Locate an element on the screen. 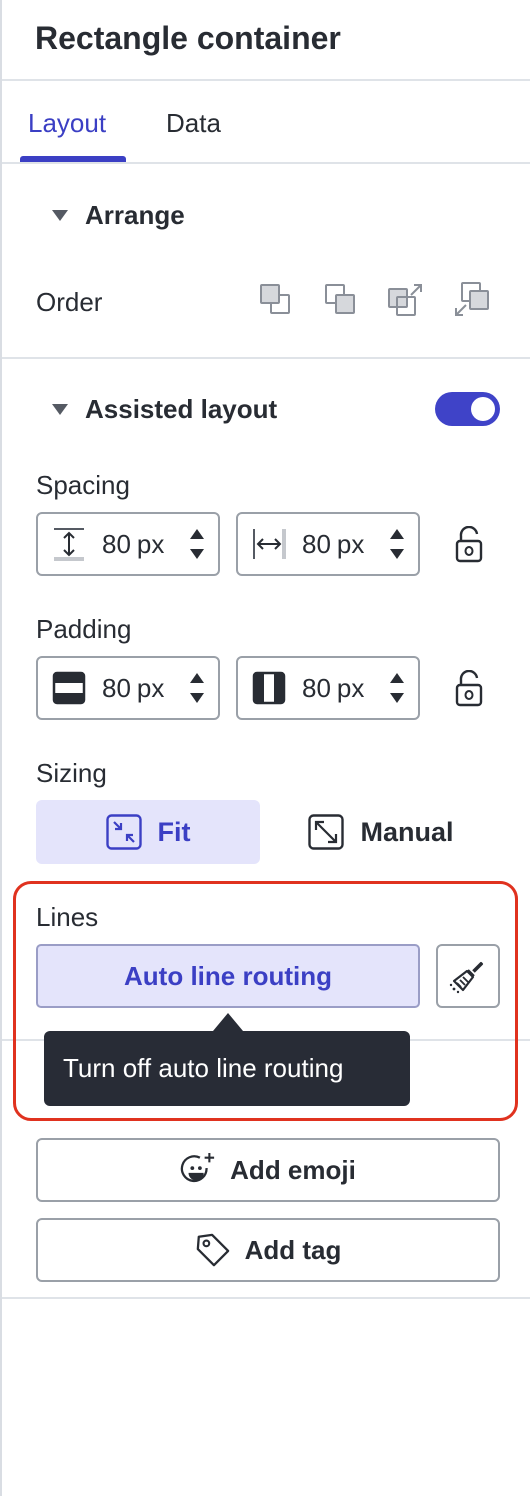 This screenshot has width=530, height=1496. add-tag-button: Add tag is located at coordinates (268, 1250).